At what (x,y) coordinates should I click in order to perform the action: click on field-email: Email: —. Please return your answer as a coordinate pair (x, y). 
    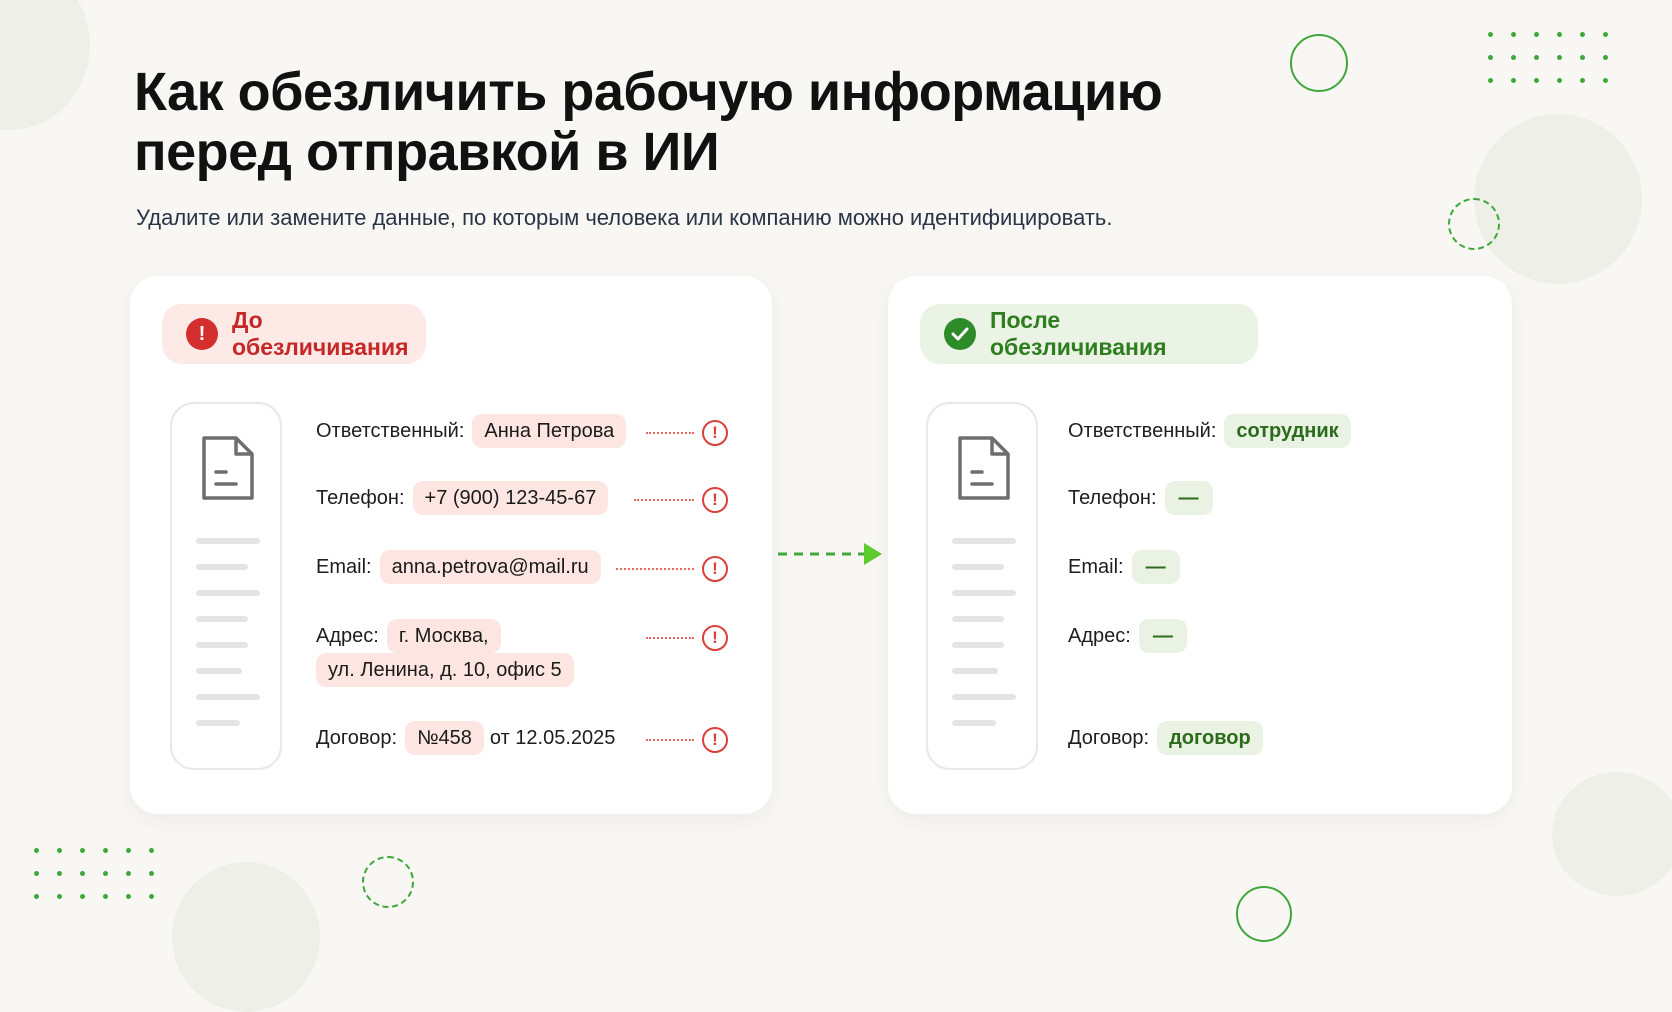
    Looking at the image, I should click on (1124, 567).